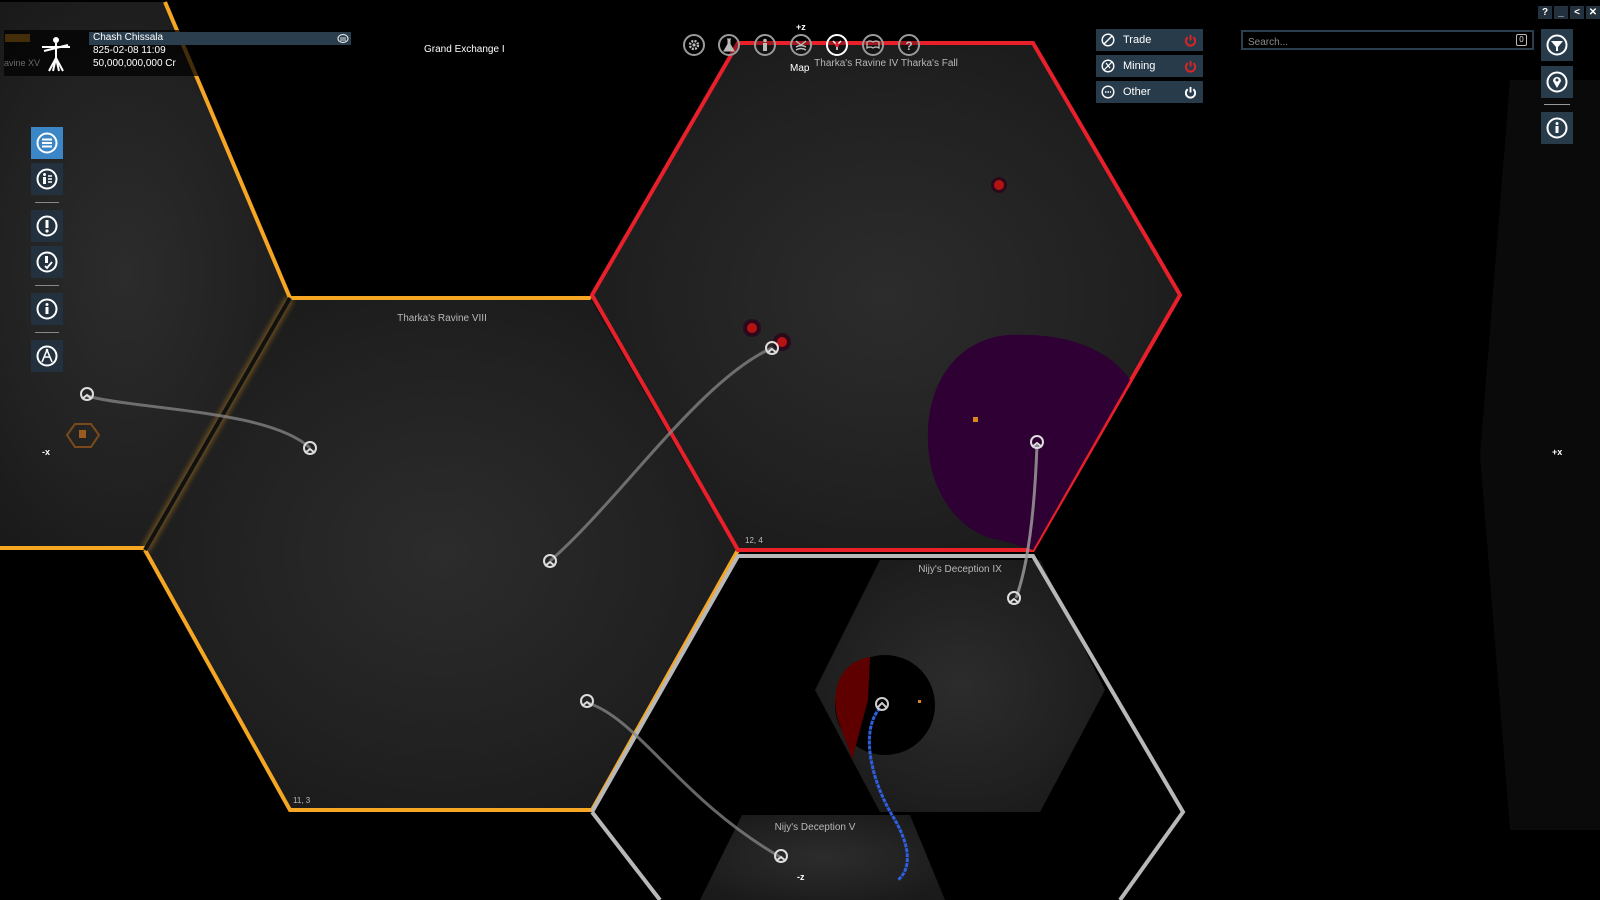 The image size is (1600, 900). Describe the element at coordinates (1137, 40) in the screenshot. I see `filter-label: Trade` at that location.